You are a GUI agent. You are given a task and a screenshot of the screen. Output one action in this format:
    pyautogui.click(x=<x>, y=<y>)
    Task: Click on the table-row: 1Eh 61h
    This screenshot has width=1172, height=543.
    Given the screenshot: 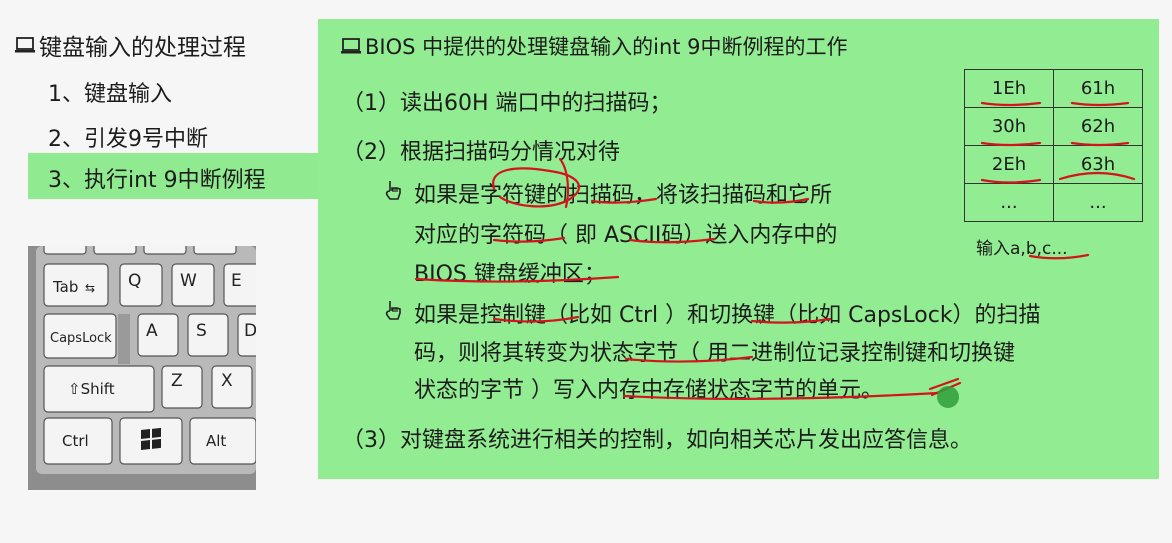 What is the action you would take?
    pyautogui.click(x=1053, y=88)
    